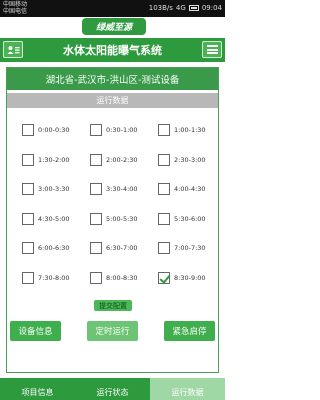 The height and width of the screenshot is (400, 320). What do you see at coordinates (190, 277) in the screenshot?
I see `time-slot-label: 8:30-9:00` at bounding box center [190, 277].